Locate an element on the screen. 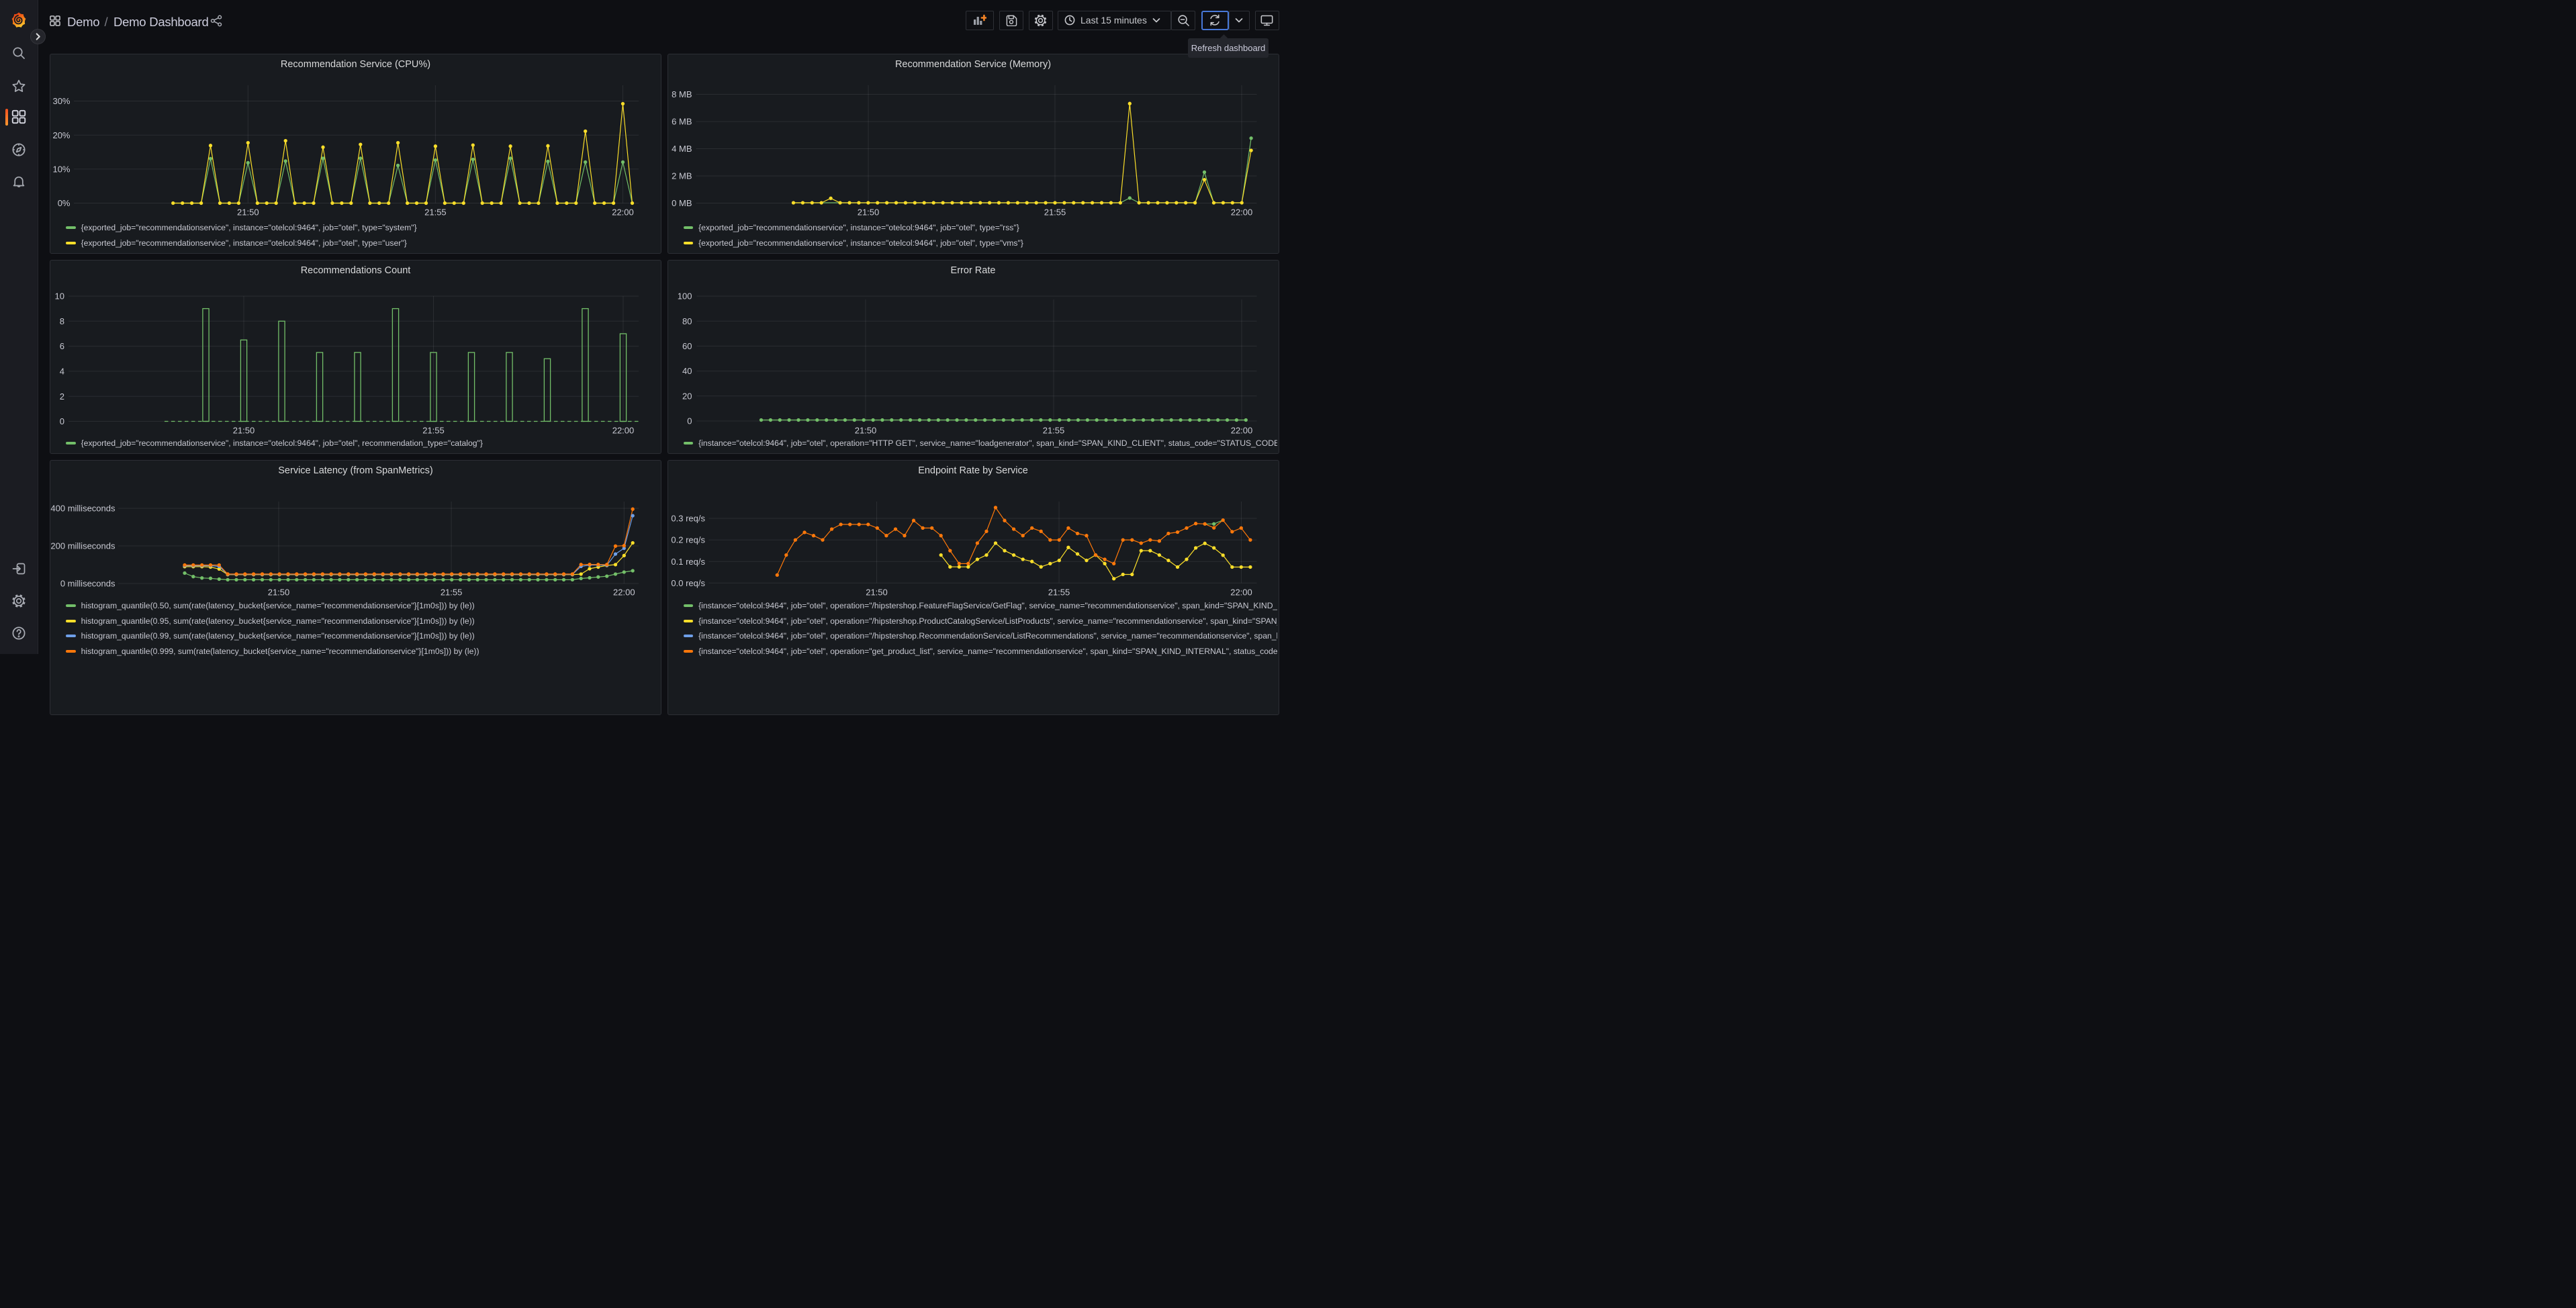  svg-text: 8 is located at coordinates (62, 321).